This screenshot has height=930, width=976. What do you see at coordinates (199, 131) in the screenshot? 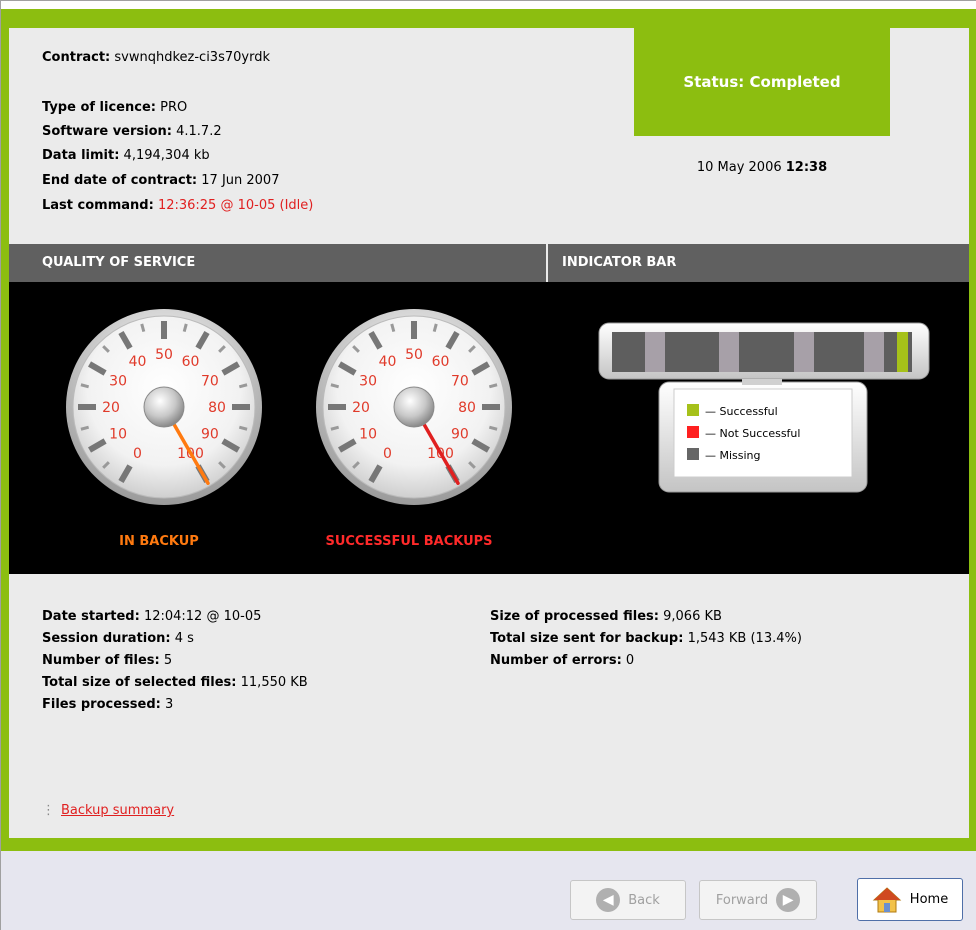
I see `detail-value: 4.1.7.2` at bounding box center [199, 131].